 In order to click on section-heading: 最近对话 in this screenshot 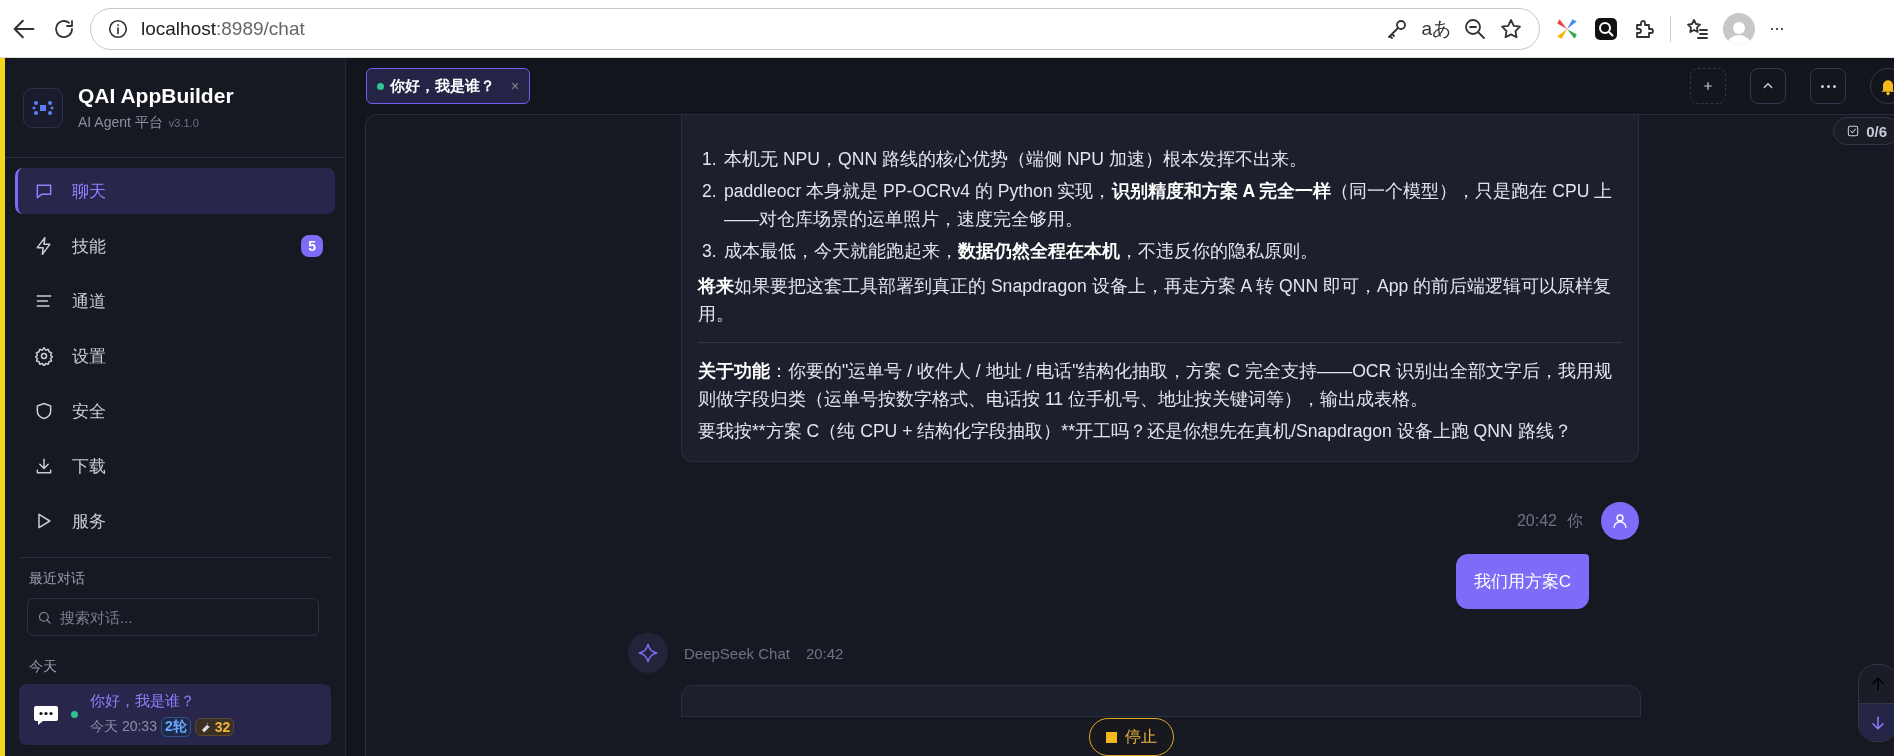, I will do `click(57, 579)`.